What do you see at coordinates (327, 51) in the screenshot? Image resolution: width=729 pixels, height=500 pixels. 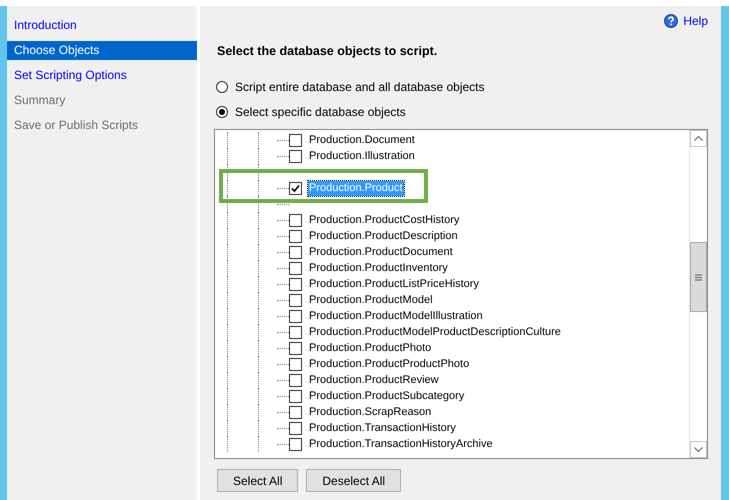 I see `section-heading: Select the database objects to script.` at bounding box center [327, 51].